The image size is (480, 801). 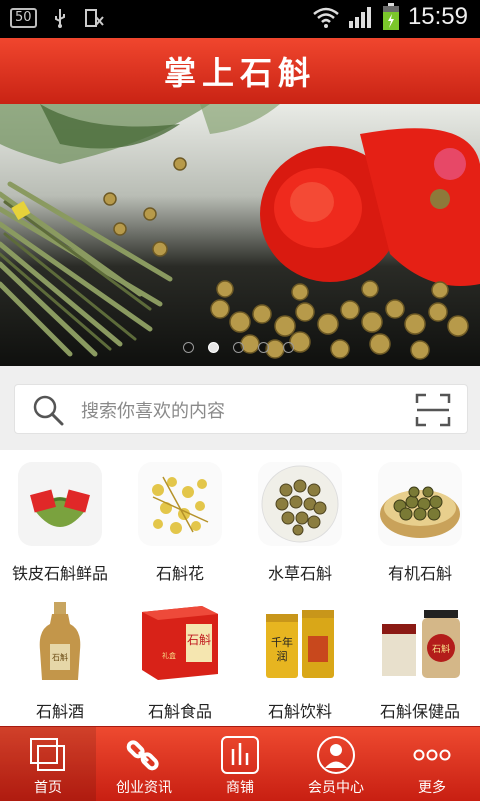 I want to click on tab-business-news: 创业资讯, so click(x=144, y=764).